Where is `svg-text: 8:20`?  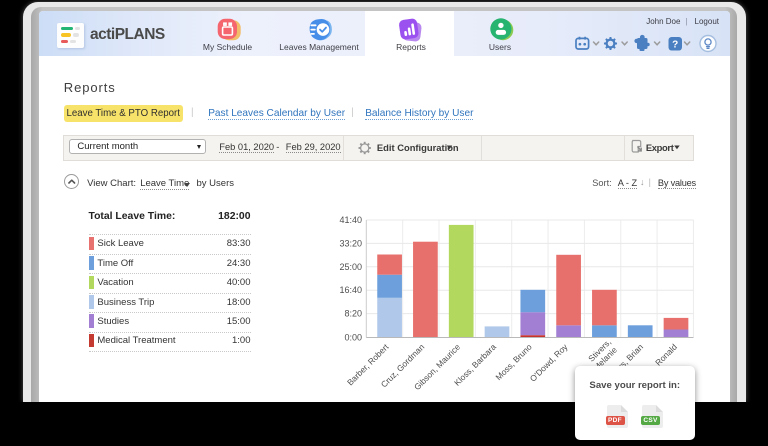
svg-text: 8:20 is located at coordinates (353, 314).